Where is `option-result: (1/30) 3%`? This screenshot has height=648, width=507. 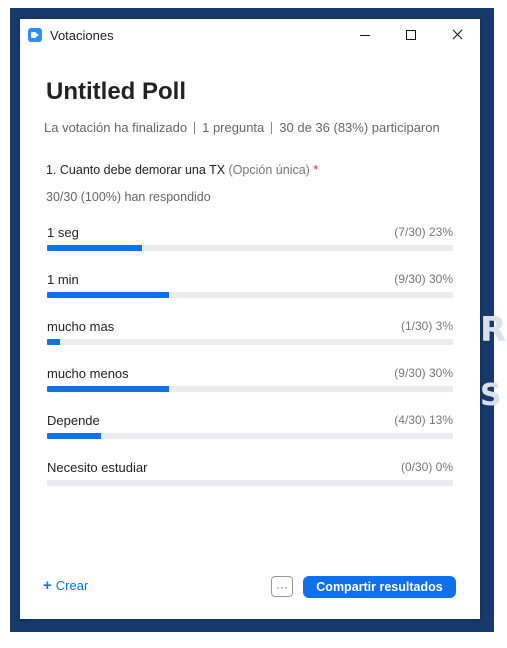 option-result: (1/30) 3% is located at coordinates (426, 326).